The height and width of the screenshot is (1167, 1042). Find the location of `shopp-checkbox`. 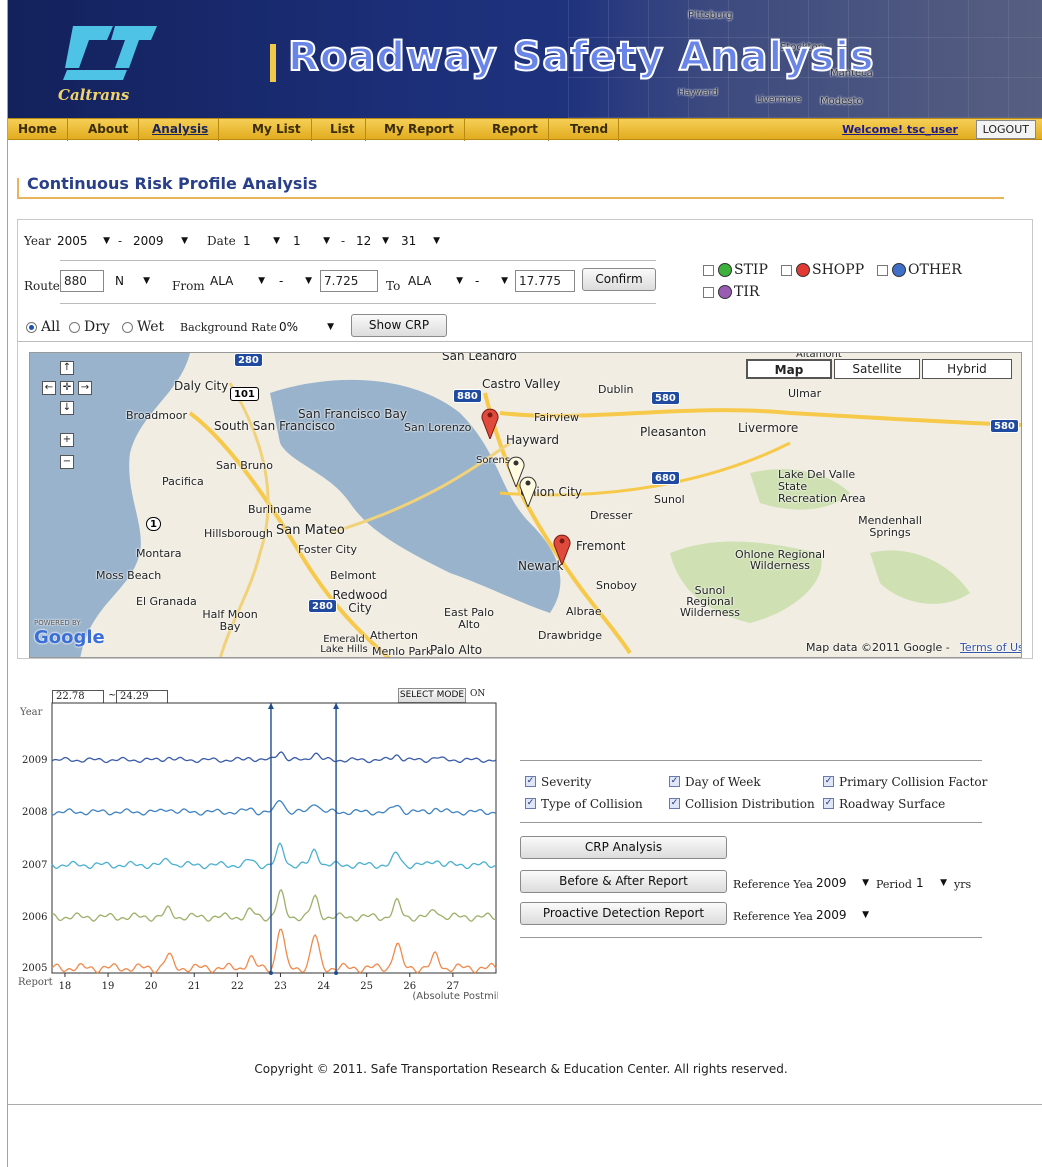

shopp-checkbox is located at coordinates (786, 270).